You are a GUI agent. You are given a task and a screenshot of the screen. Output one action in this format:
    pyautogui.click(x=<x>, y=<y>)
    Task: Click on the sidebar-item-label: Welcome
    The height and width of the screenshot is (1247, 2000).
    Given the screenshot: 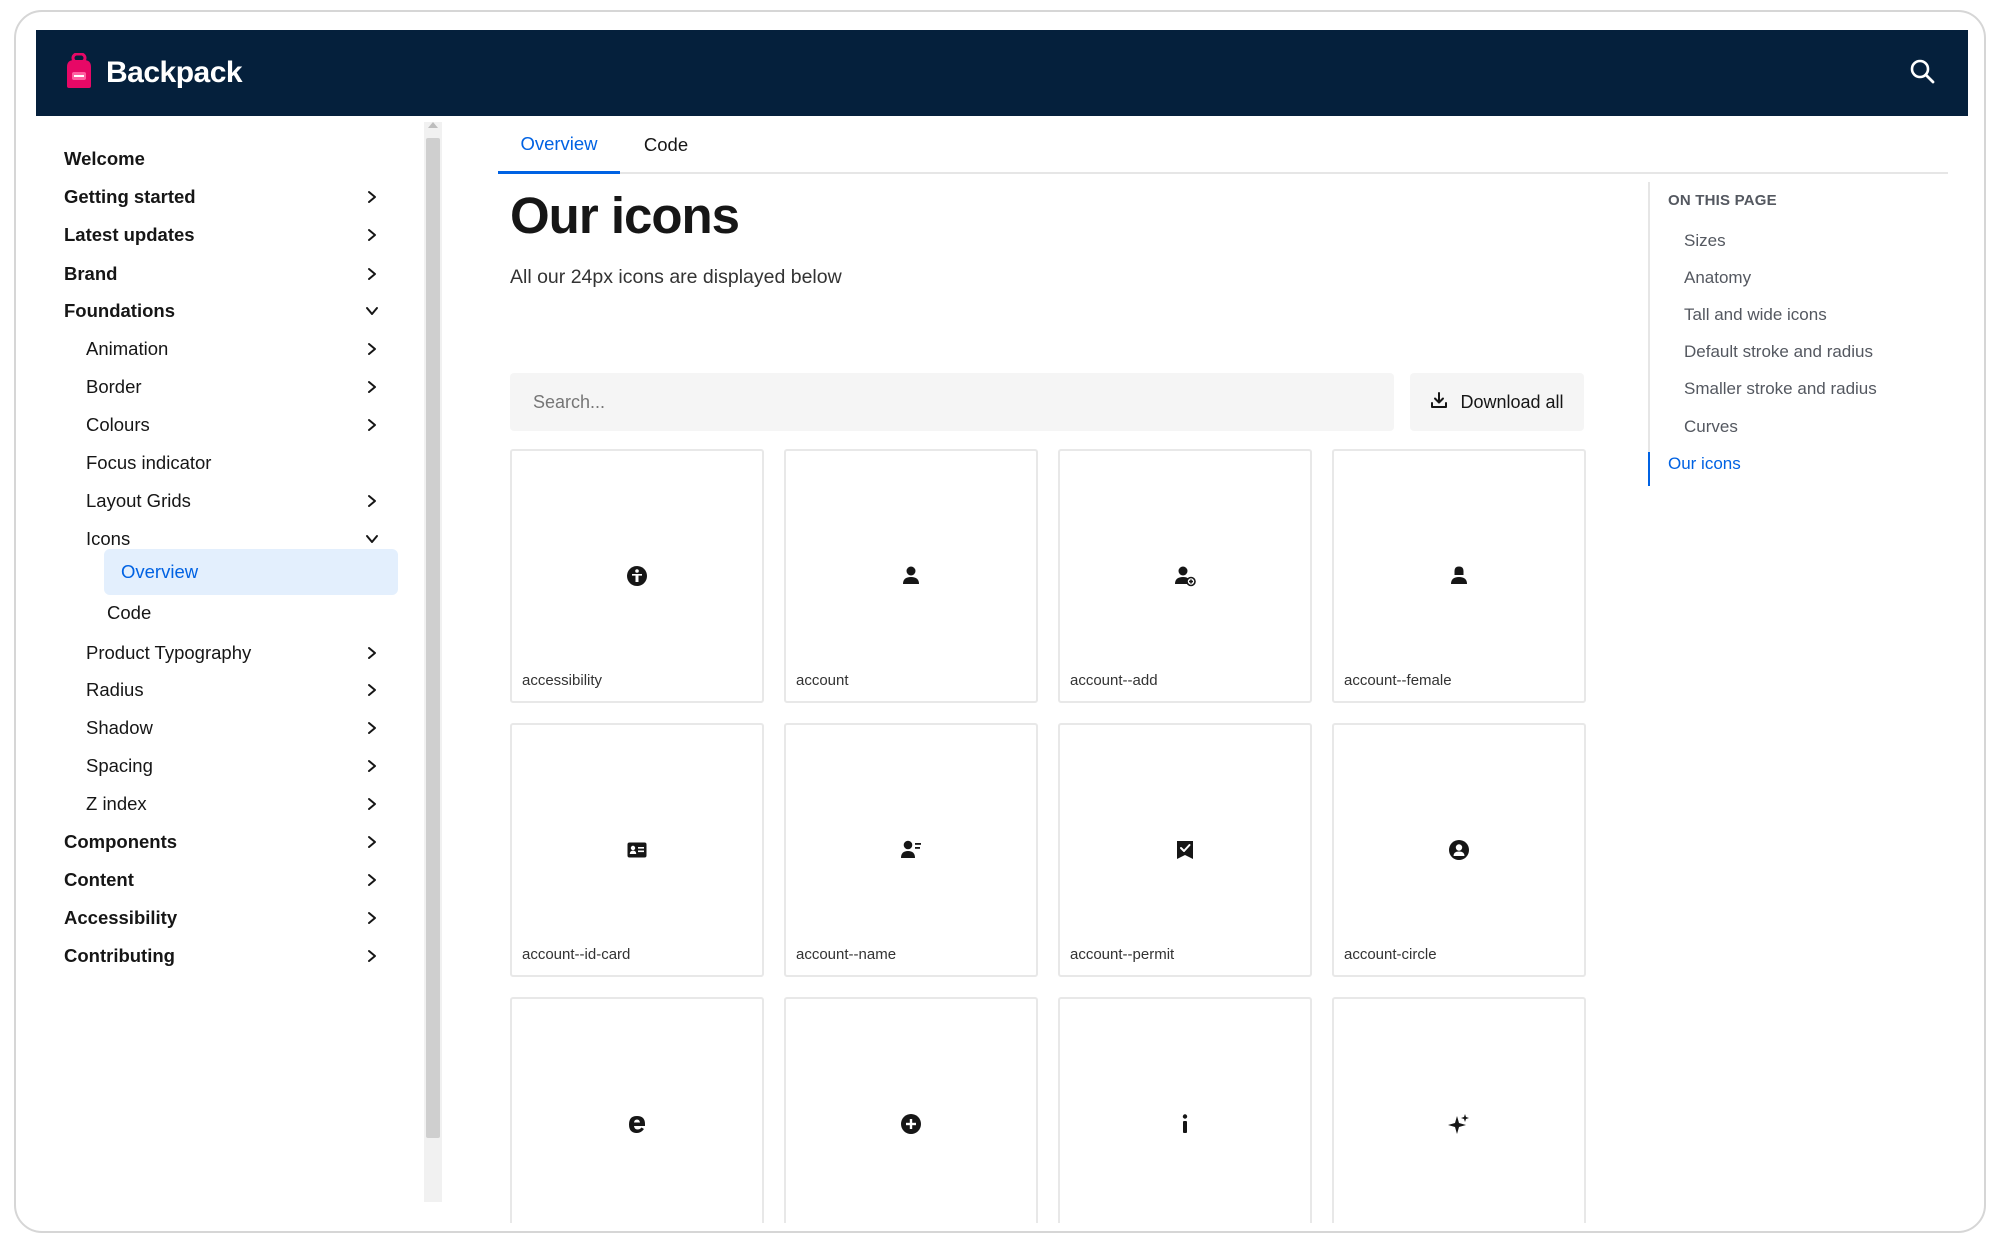 What is the action you would take?
    pyautogui.click(x=104, y=158)
    